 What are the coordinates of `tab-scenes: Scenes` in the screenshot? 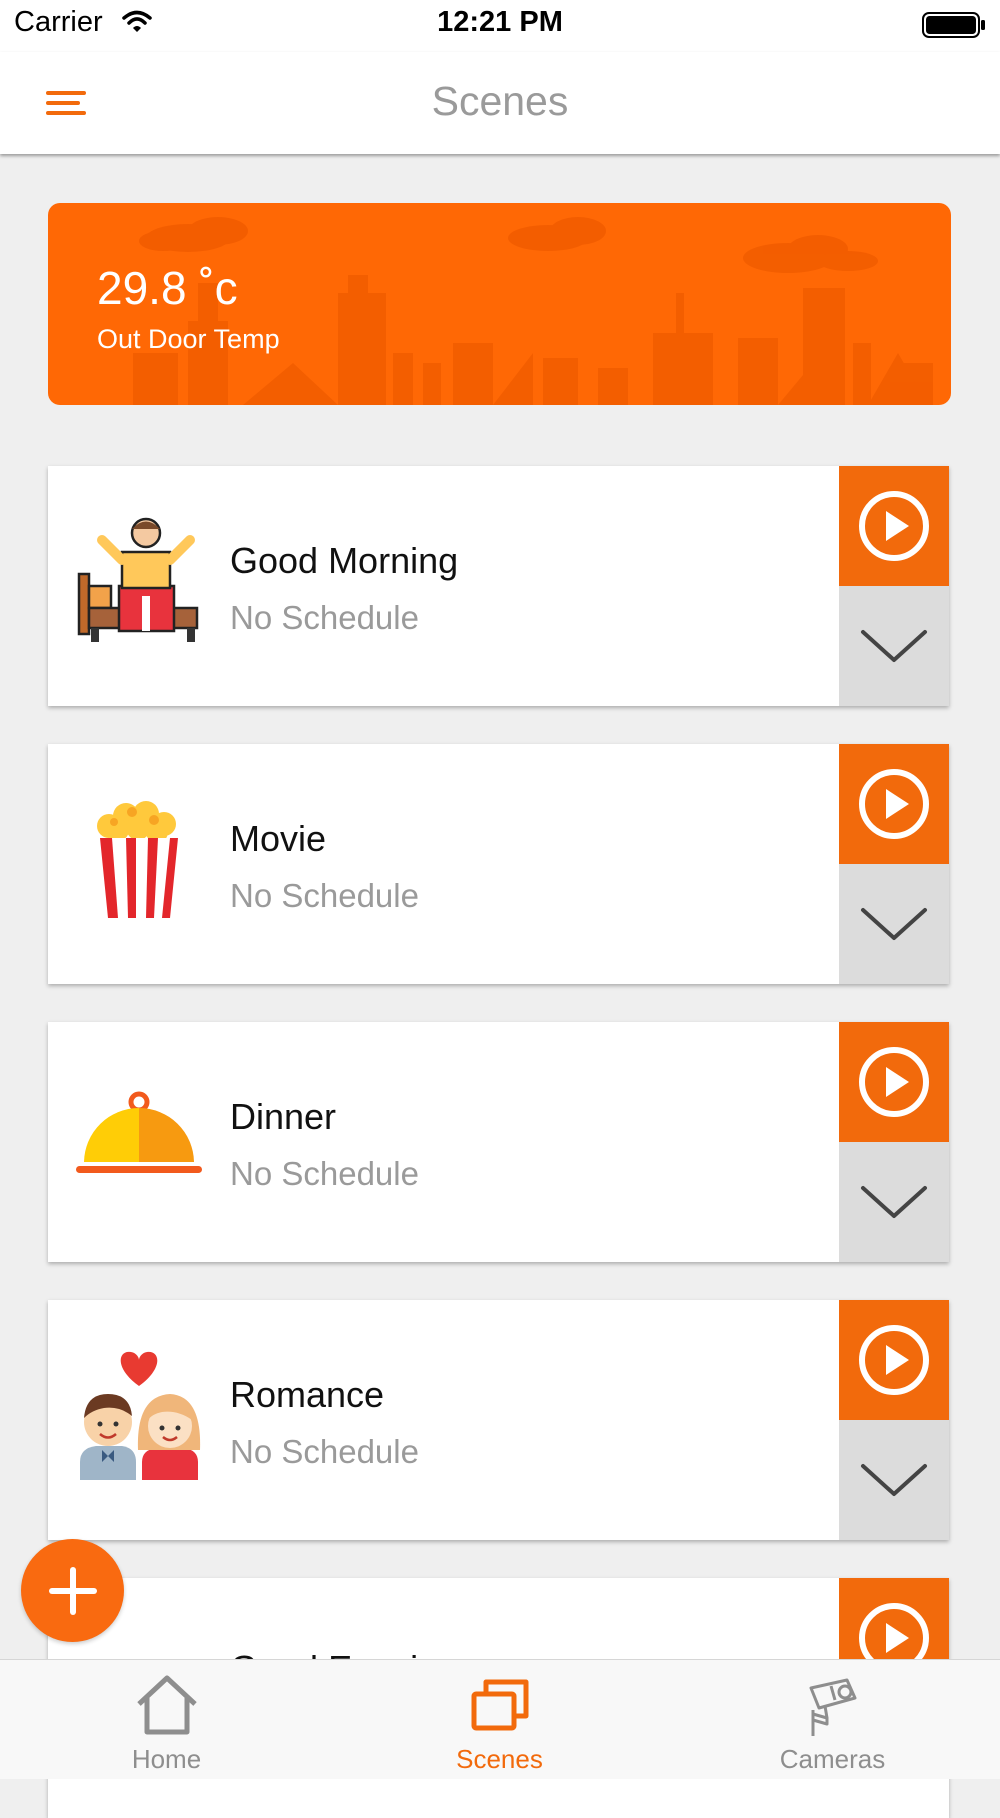 It's located at (499, 1719).